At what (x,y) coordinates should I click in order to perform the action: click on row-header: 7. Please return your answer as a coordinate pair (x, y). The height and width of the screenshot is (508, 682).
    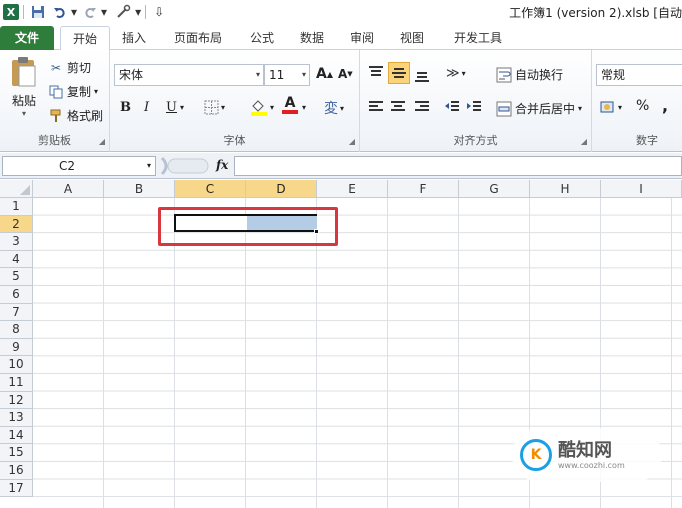
    Looking at the image, I should click on (16, 312).